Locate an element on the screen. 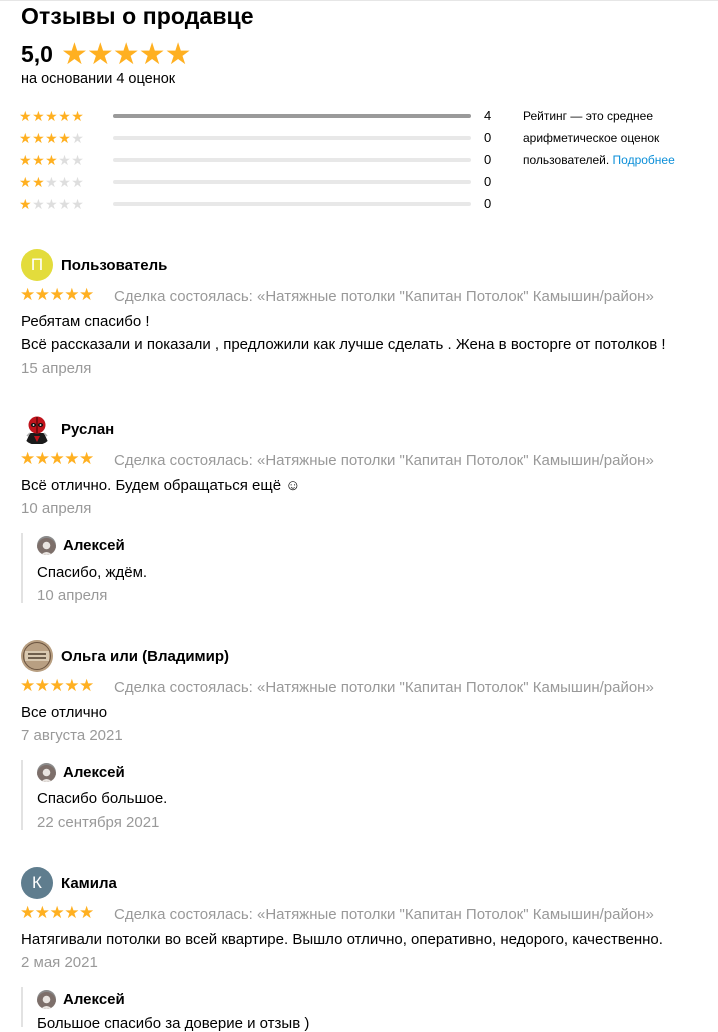  rating-note-text: пользователей. is located at coordinates (566, 160).